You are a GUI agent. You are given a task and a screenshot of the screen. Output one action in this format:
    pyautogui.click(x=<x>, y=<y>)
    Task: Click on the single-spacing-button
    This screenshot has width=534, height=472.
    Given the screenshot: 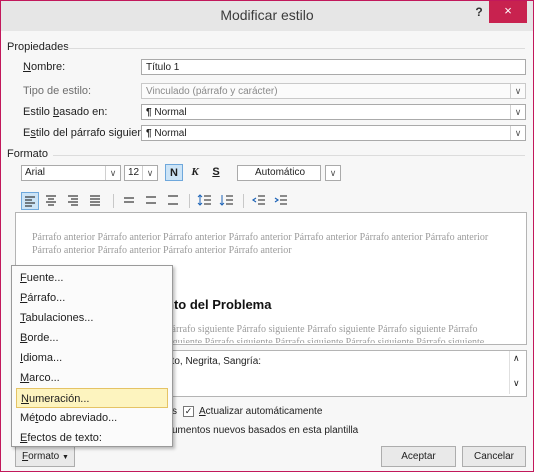 What is the action you would take?
    pyautogui.click(x=130, y=201)
    